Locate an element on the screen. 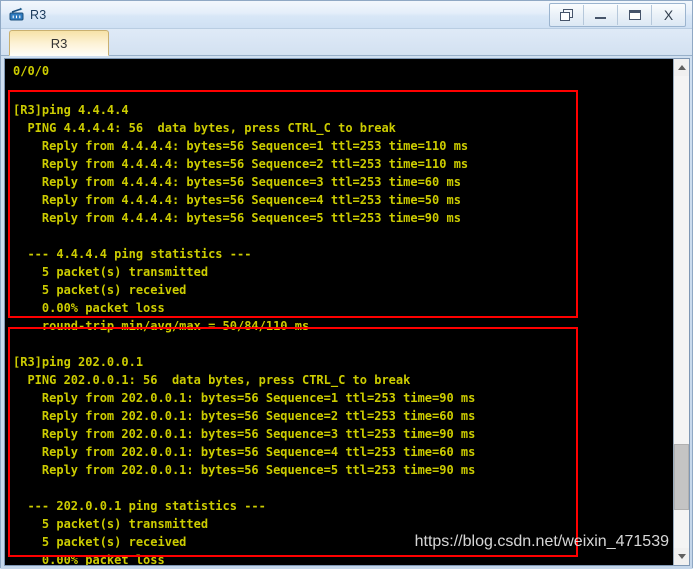 This screenshot has height=569, width=693. scrollbar-track is located at coordinates (681, 312).